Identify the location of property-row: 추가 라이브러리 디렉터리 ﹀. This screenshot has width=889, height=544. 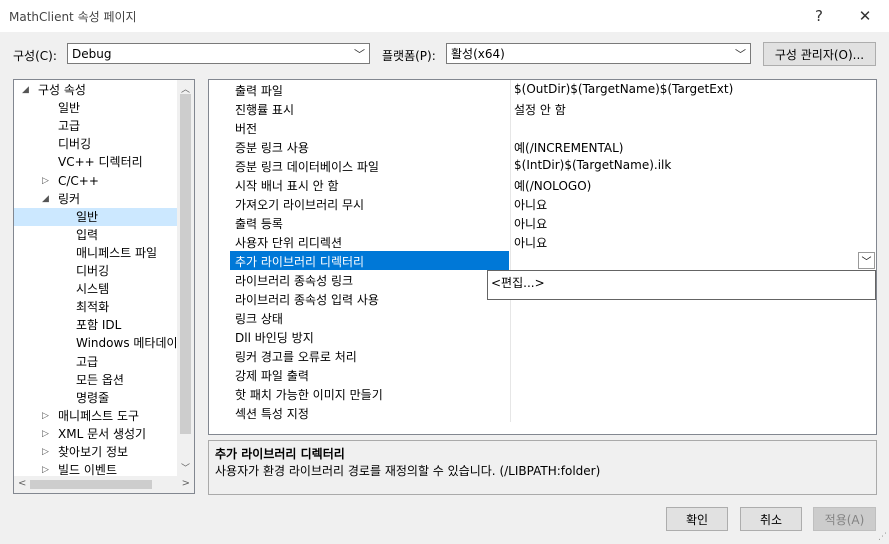
(553, 260).